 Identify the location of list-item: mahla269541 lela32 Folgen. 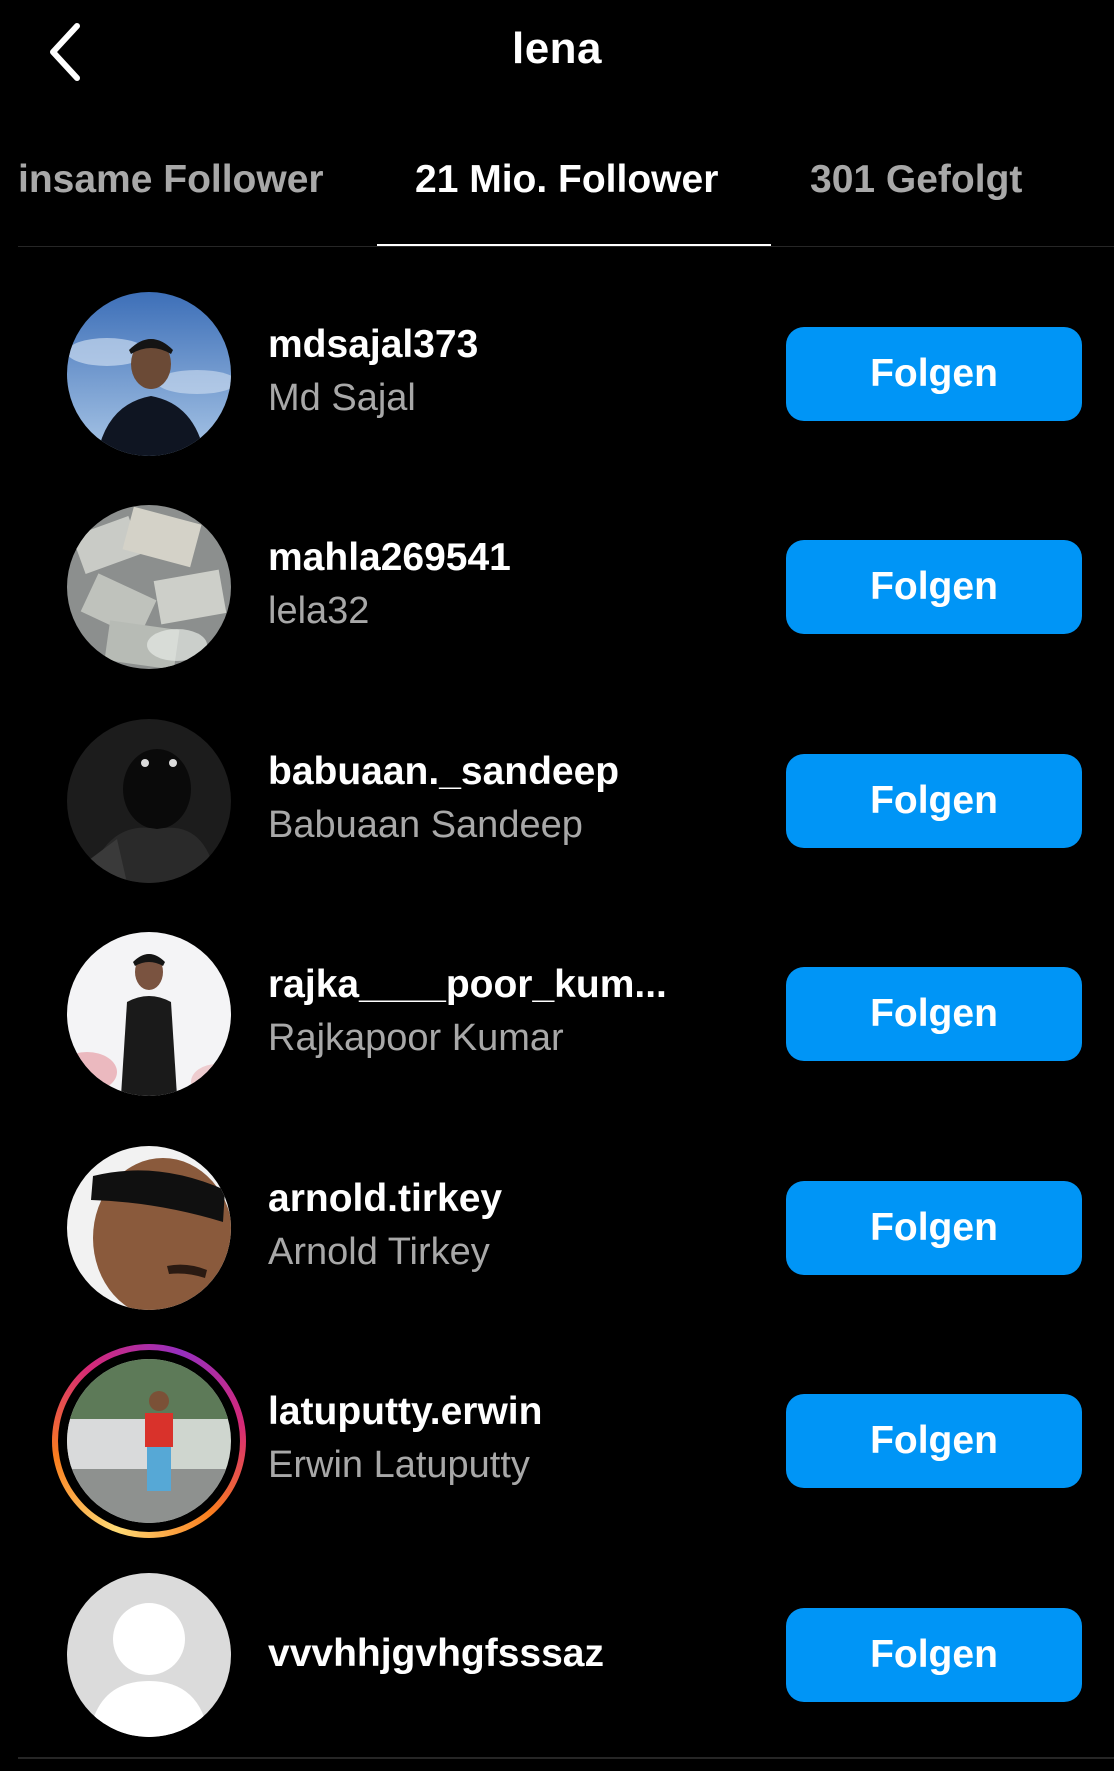
(557, 590).